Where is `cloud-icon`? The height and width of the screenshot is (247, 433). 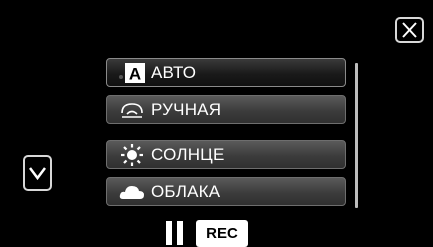 cloud-icon is located at coordinates (132, 192).